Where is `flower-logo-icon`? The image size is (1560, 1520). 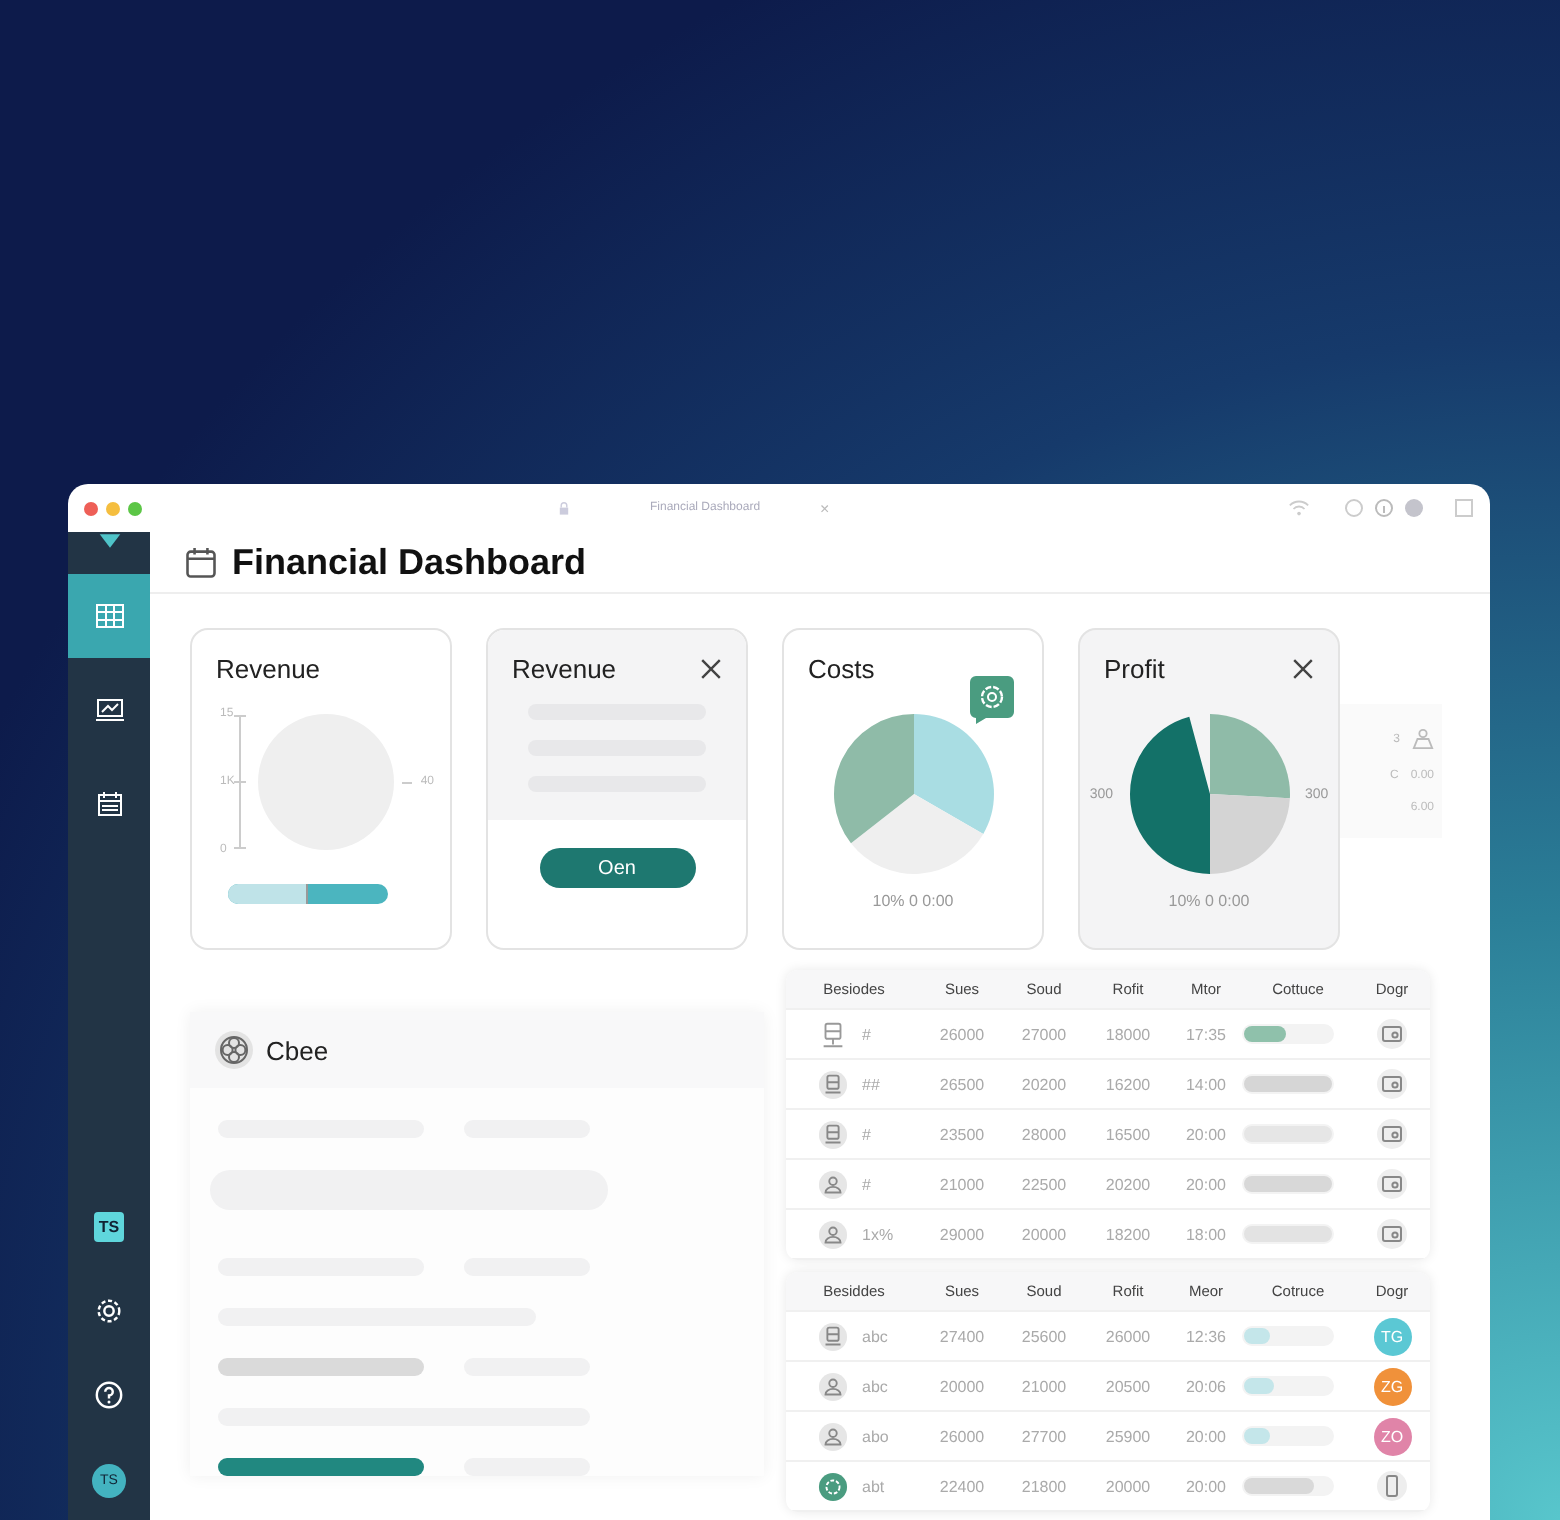
flower-logo-icon is located at coordinates (234, 1050).